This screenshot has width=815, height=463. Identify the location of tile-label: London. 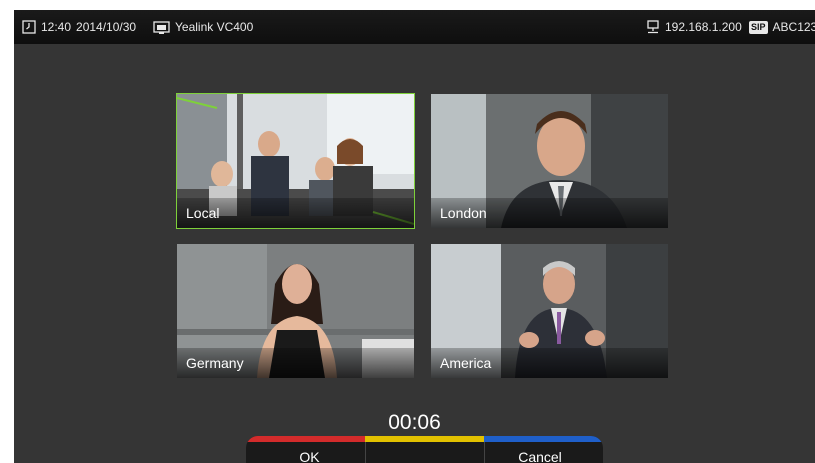
(549, 213).